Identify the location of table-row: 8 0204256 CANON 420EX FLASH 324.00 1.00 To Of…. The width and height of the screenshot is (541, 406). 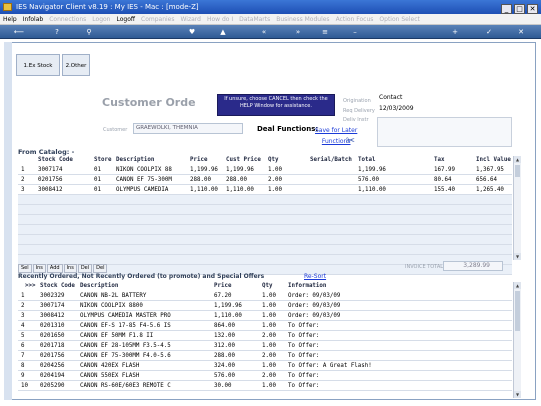
(265, 366).